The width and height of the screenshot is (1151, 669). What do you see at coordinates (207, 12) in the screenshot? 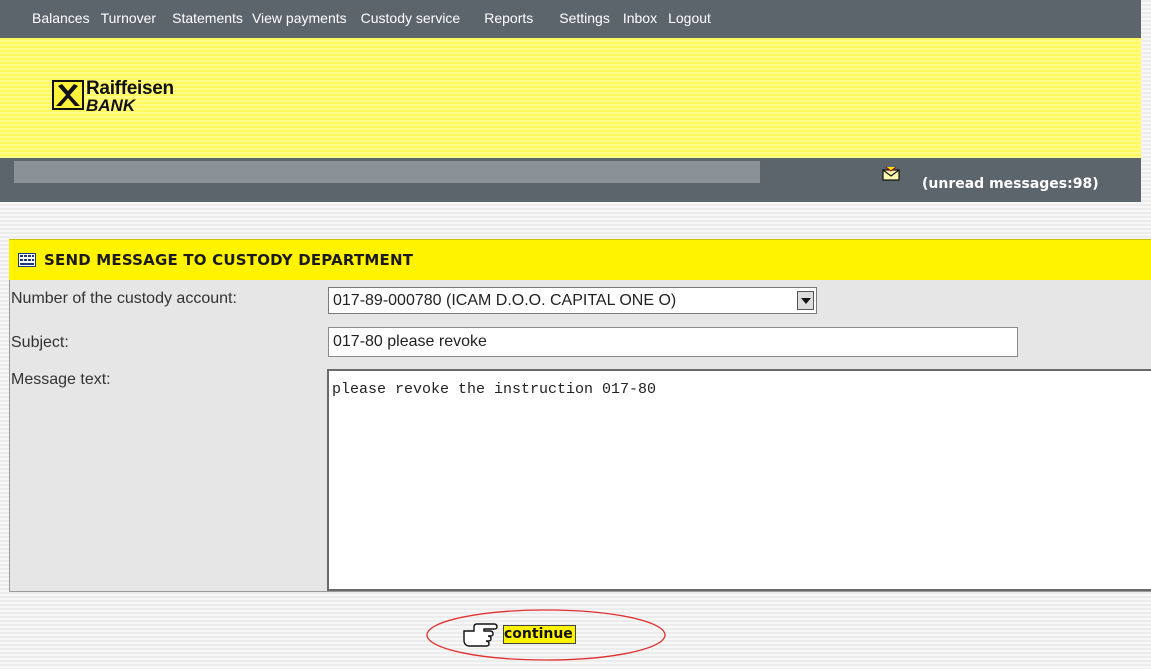
I see `nav-statements: Statements` at bounding box center [207, 12].